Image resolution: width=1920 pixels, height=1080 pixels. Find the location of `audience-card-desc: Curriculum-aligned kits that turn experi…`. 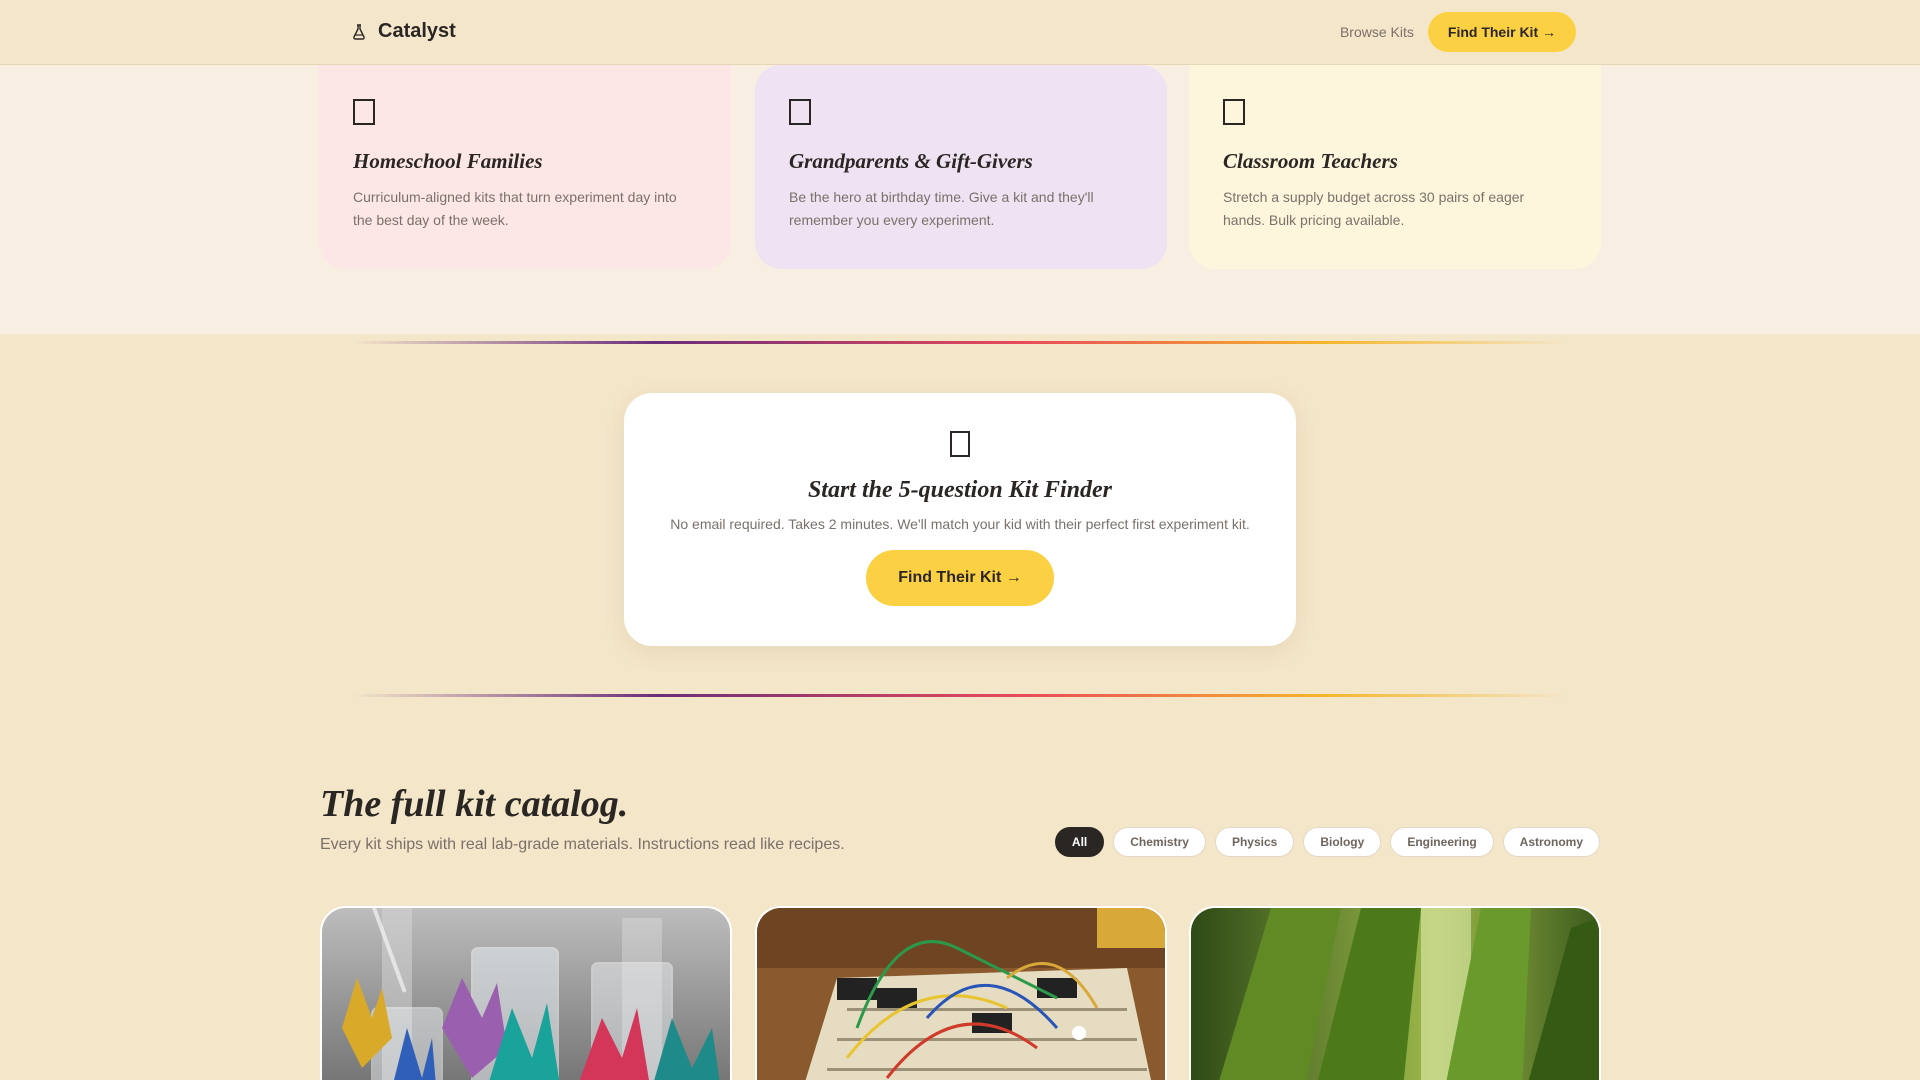

audience-card-desc: Curriculum-aligned kits that turn experi… is located at coordinates (515, 208).